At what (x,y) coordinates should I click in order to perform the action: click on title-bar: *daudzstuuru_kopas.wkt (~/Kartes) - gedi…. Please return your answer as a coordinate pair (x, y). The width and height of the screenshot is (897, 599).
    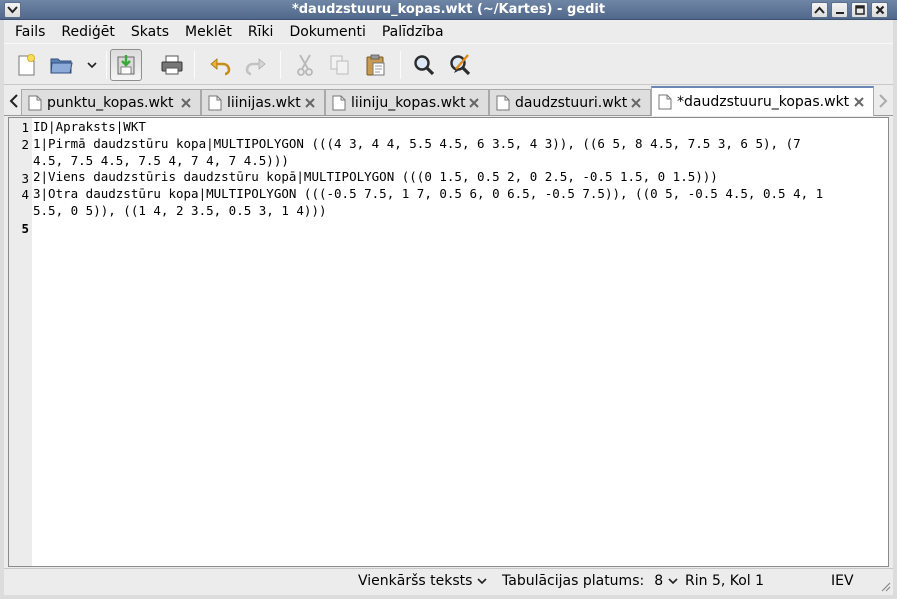
    Looking at the image, I should click on (448, 10).